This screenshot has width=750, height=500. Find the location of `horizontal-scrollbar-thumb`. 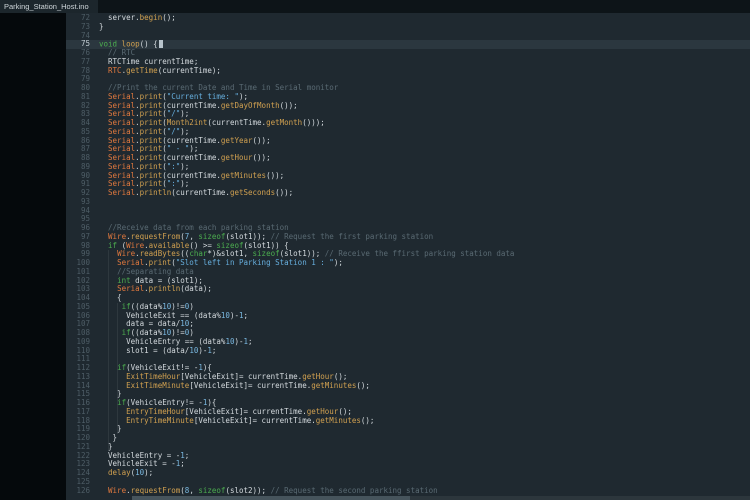

horizontal-scrollbar-thumb is located at coordinates (271, 498).